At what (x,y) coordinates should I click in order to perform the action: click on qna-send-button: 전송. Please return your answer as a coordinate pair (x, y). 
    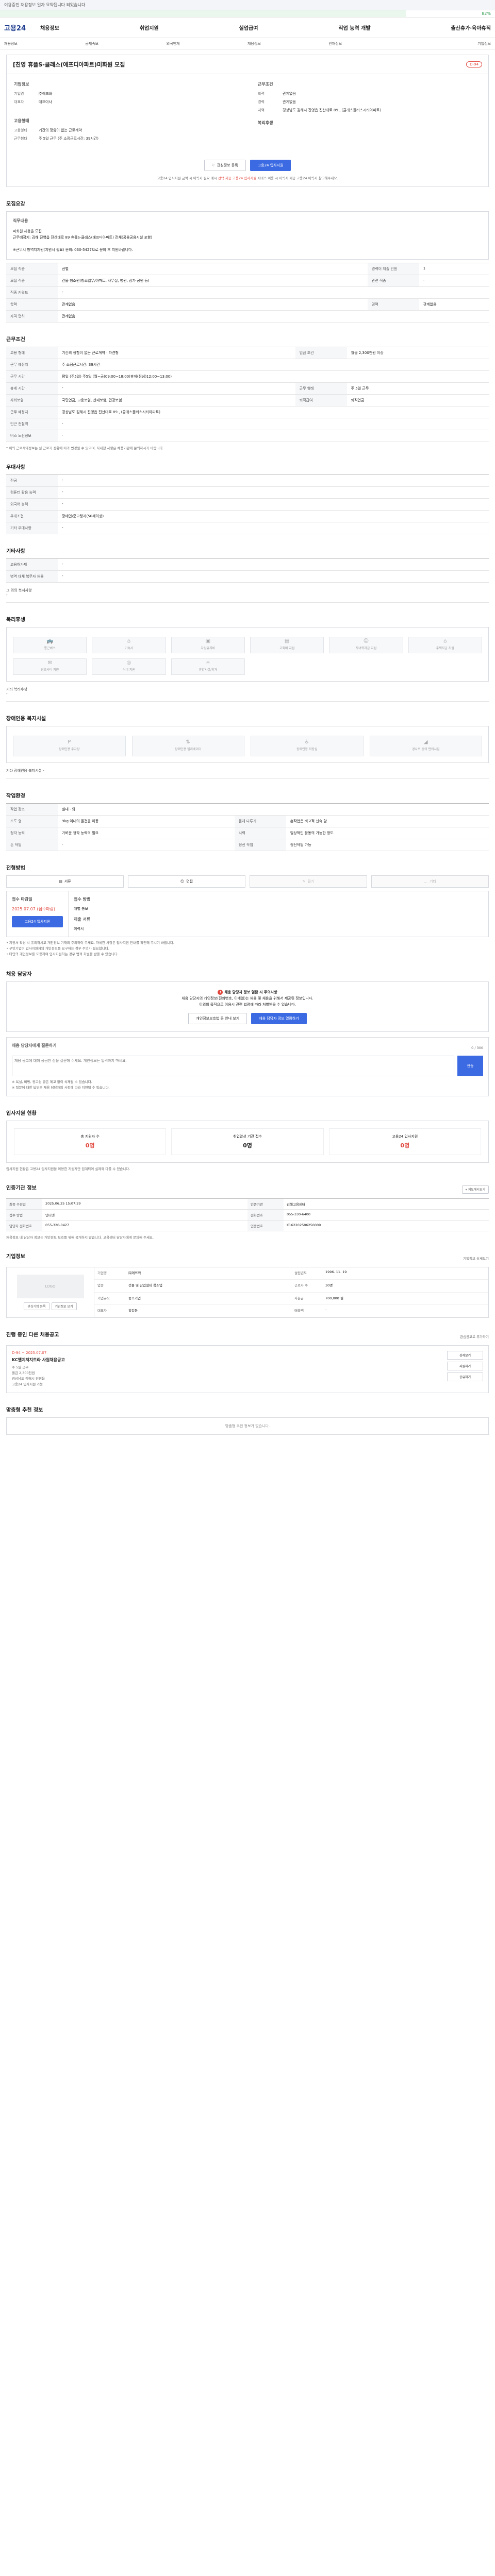
    Looking at the image, I should click on (470, 1066).